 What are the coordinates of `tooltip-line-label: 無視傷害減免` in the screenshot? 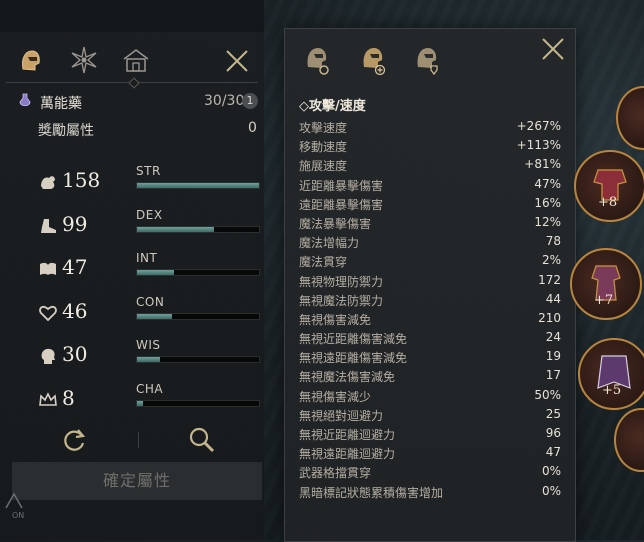 It's located at (335, 319).